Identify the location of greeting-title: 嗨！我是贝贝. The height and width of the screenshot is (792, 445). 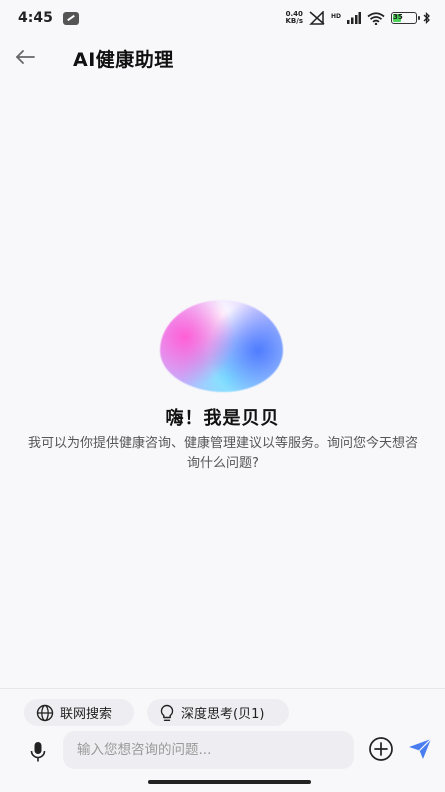
(222, 418).